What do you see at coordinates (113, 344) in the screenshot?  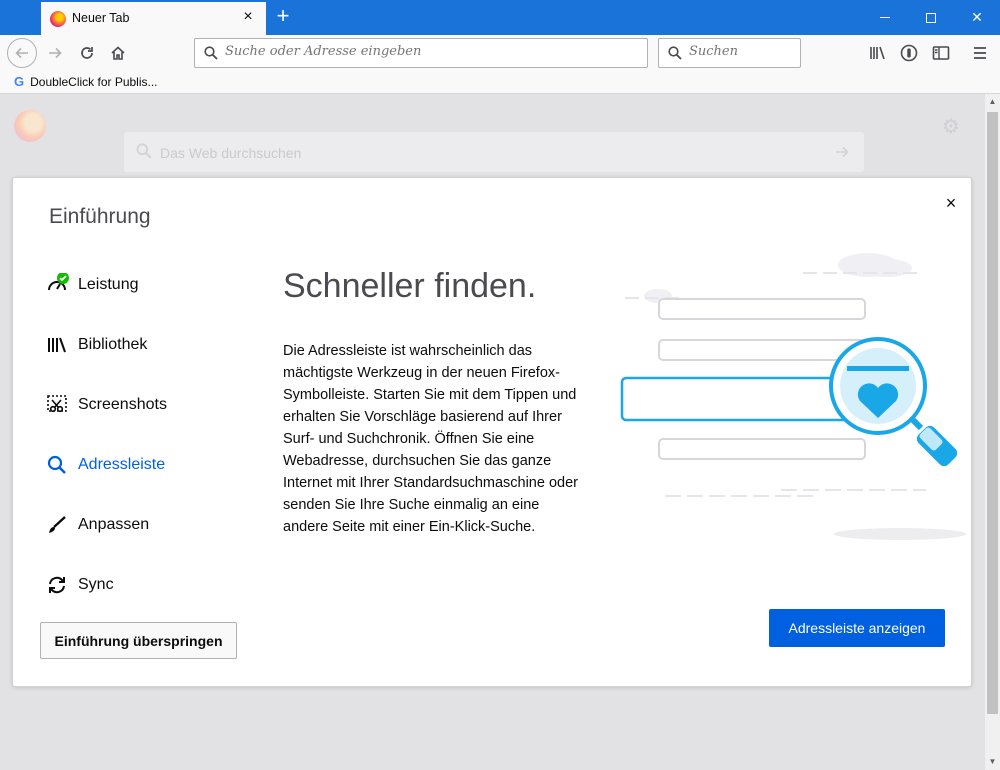 I see `nav-label: Bibliothek` at bounding box center [113, 344].